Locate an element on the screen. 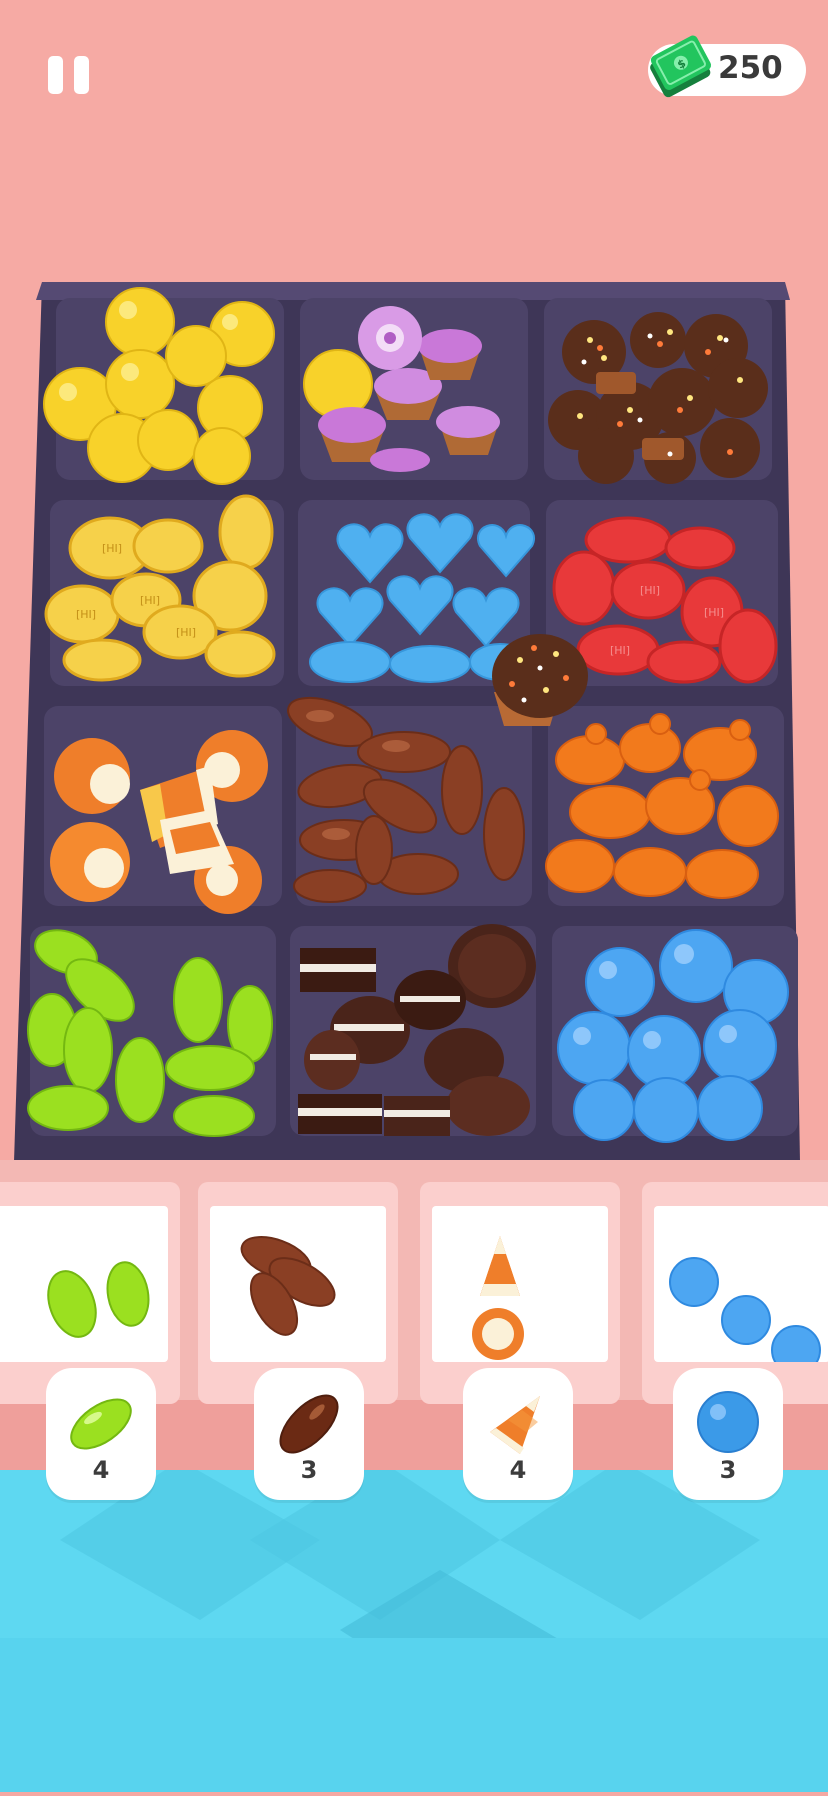 This screenshot has height=1796, width=828. order-card-candy-corn: 4 is located at coordinates (518, 1434).